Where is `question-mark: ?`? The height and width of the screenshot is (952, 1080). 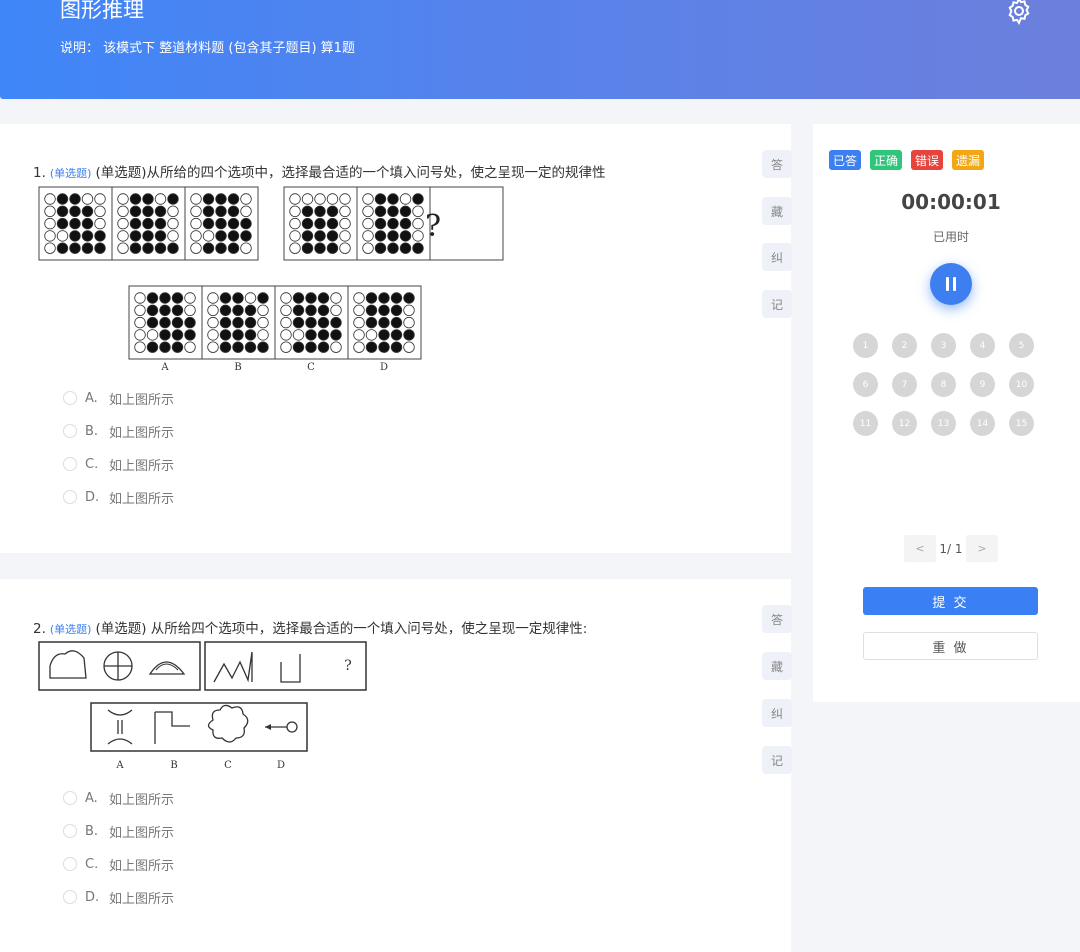
question-mark: ? is located at coordinates (433, 226).